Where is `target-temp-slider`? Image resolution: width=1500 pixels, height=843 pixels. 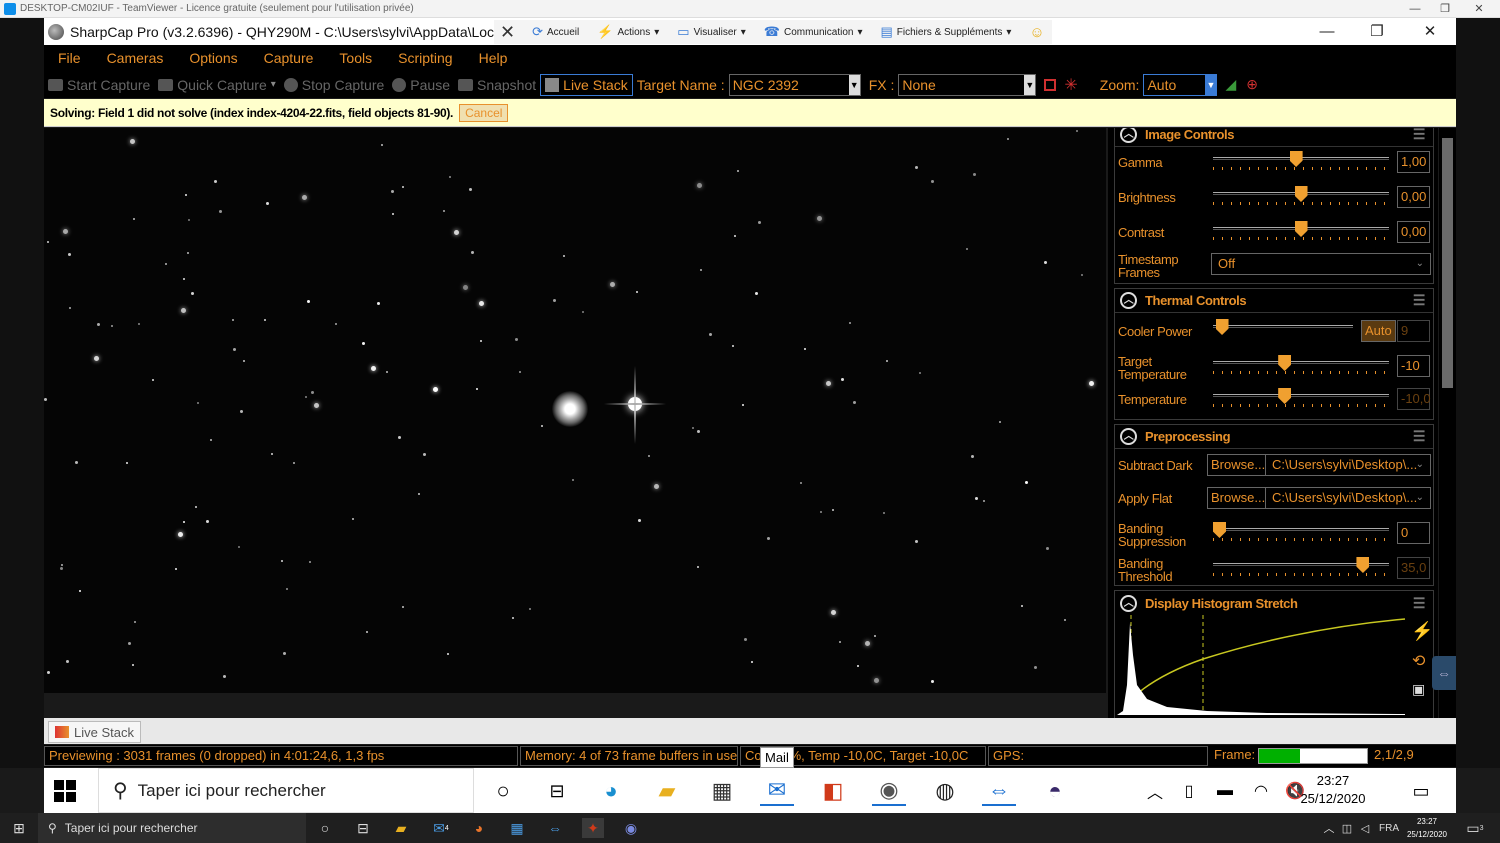
target-temp-slider is located at coordinates (1301, 365).